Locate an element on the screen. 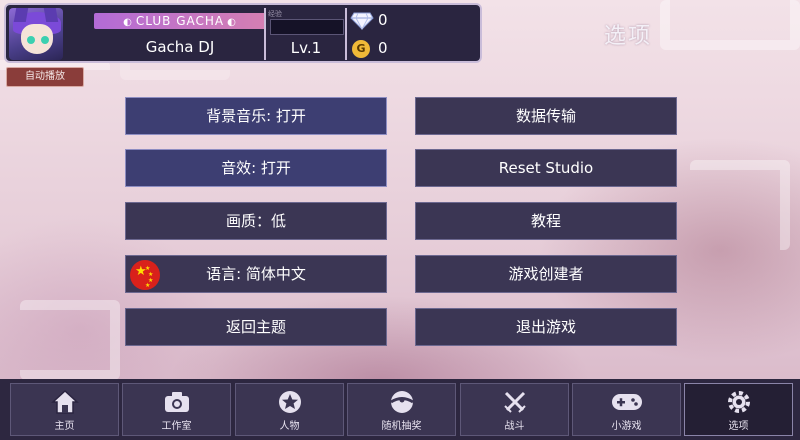  china-flag-icon: ★ ★ ★ ★ ★ is located at coordinates (145, 275).